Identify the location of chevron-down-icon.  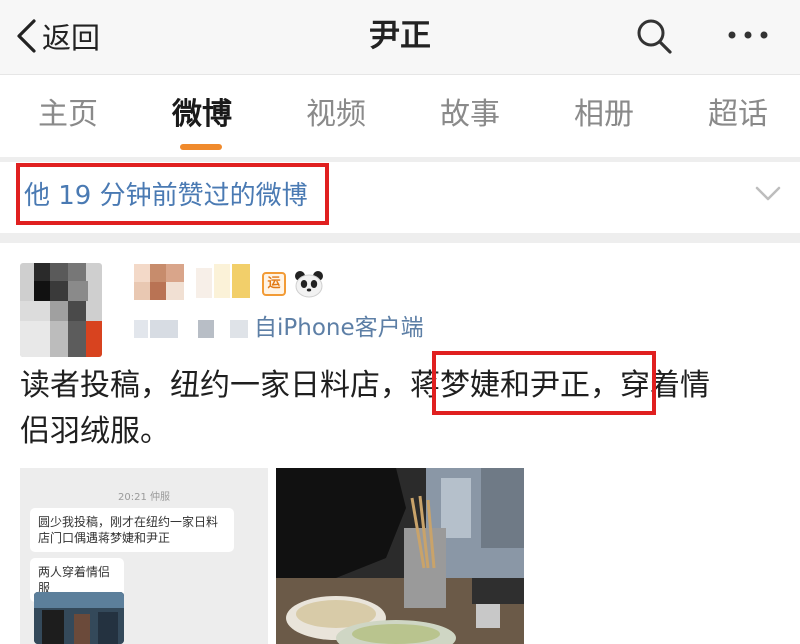
(768, 194).